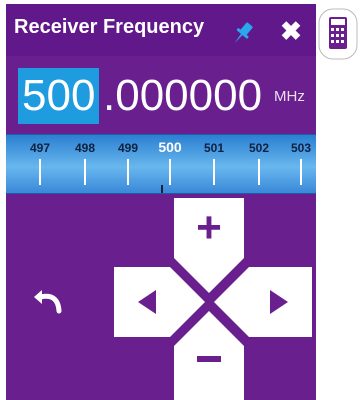  I want to click on center-marker, so click(162, 189).